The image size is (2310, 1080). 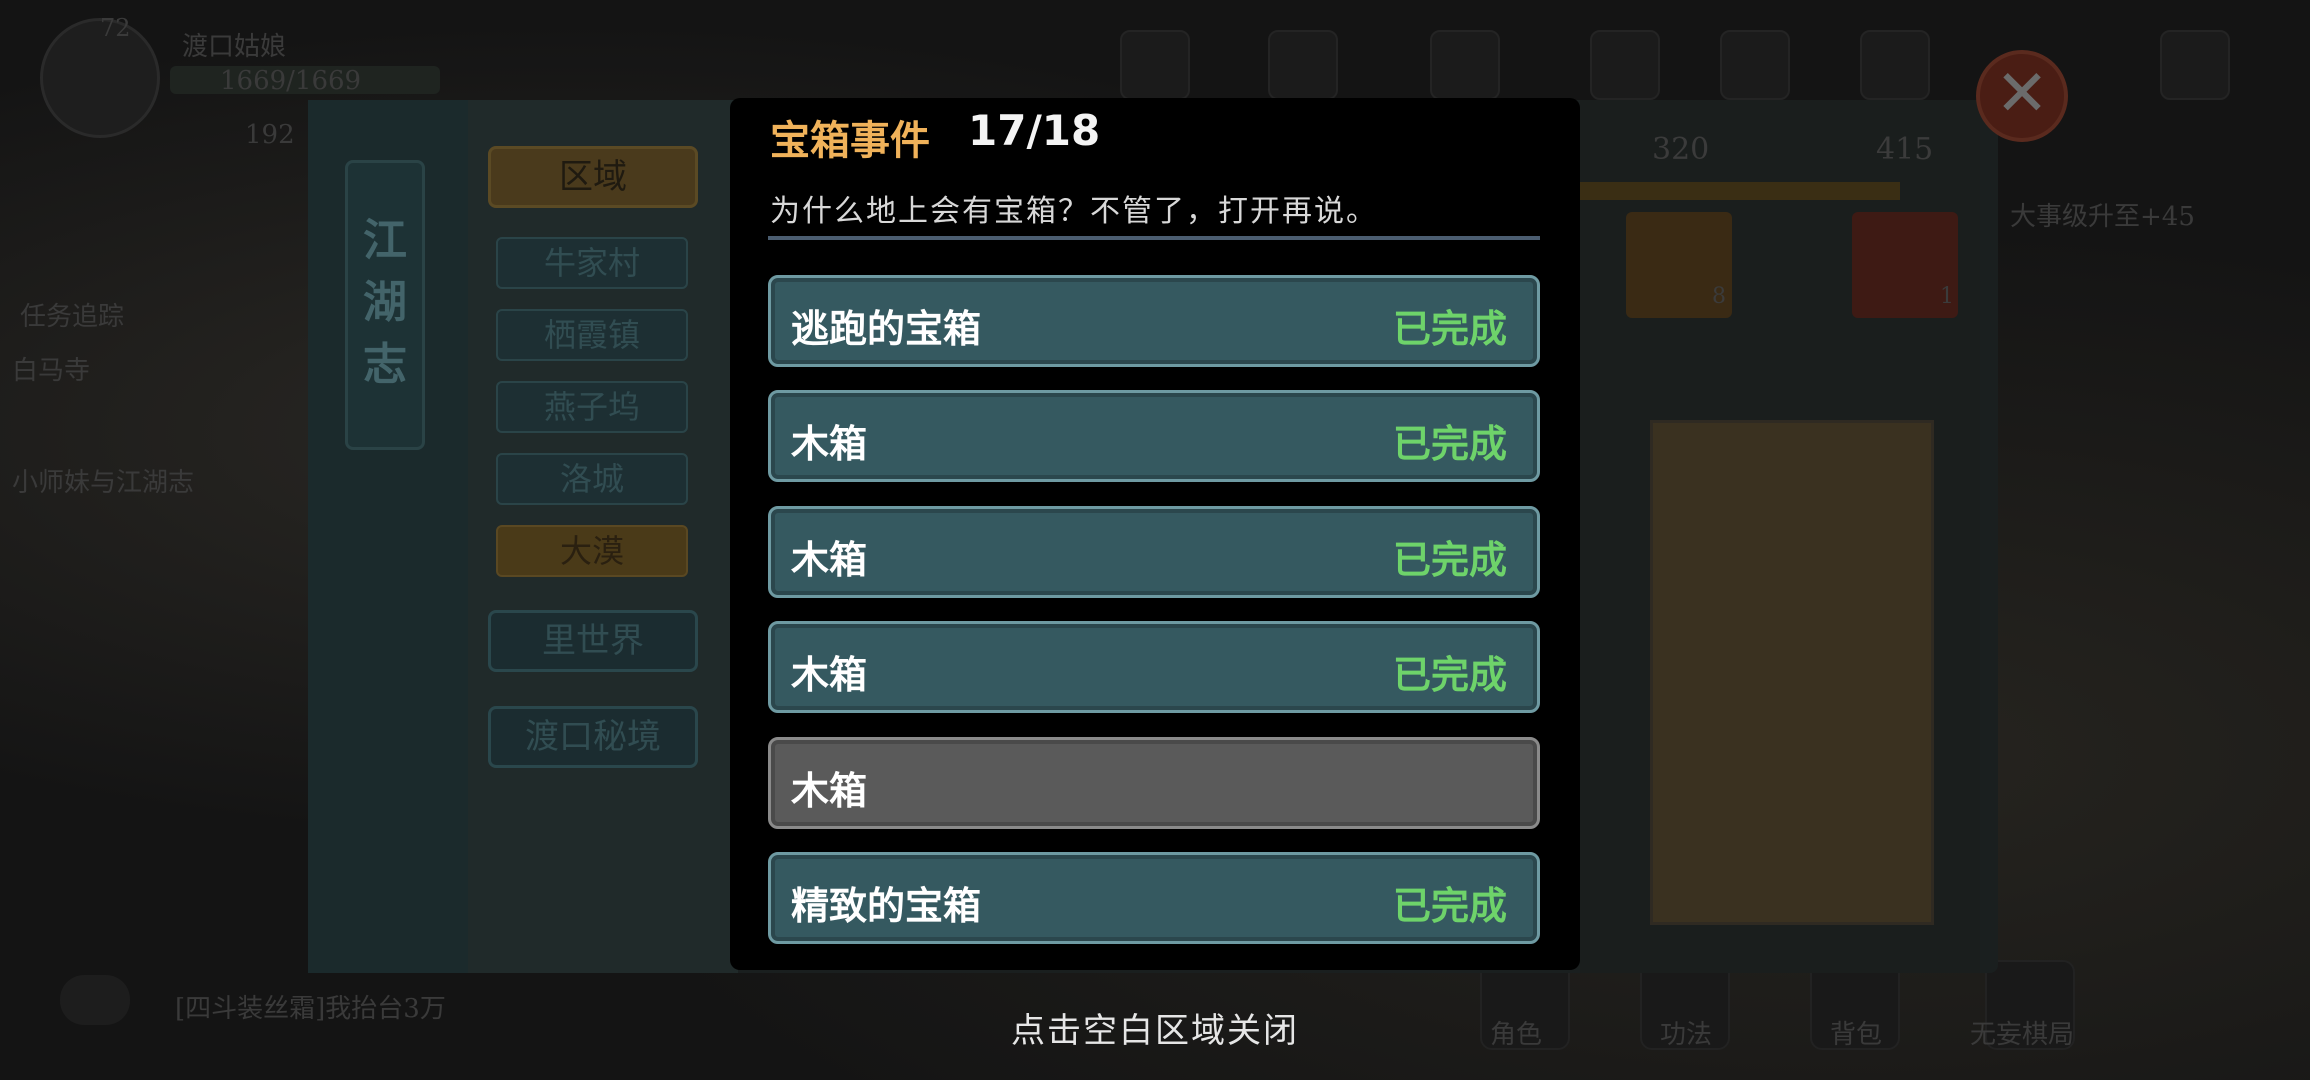 What do you see at coordinates (592, 551) in the screenshot?
I see `region-tab-damo: 大漠` at bounding box center [592, 551].